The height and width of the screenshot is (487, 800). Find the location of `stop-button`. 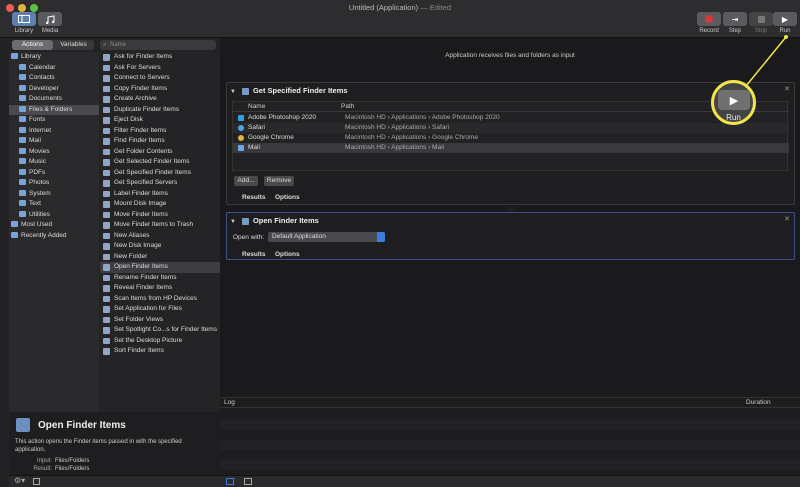

stop-button is located at coordinates (761, 19).